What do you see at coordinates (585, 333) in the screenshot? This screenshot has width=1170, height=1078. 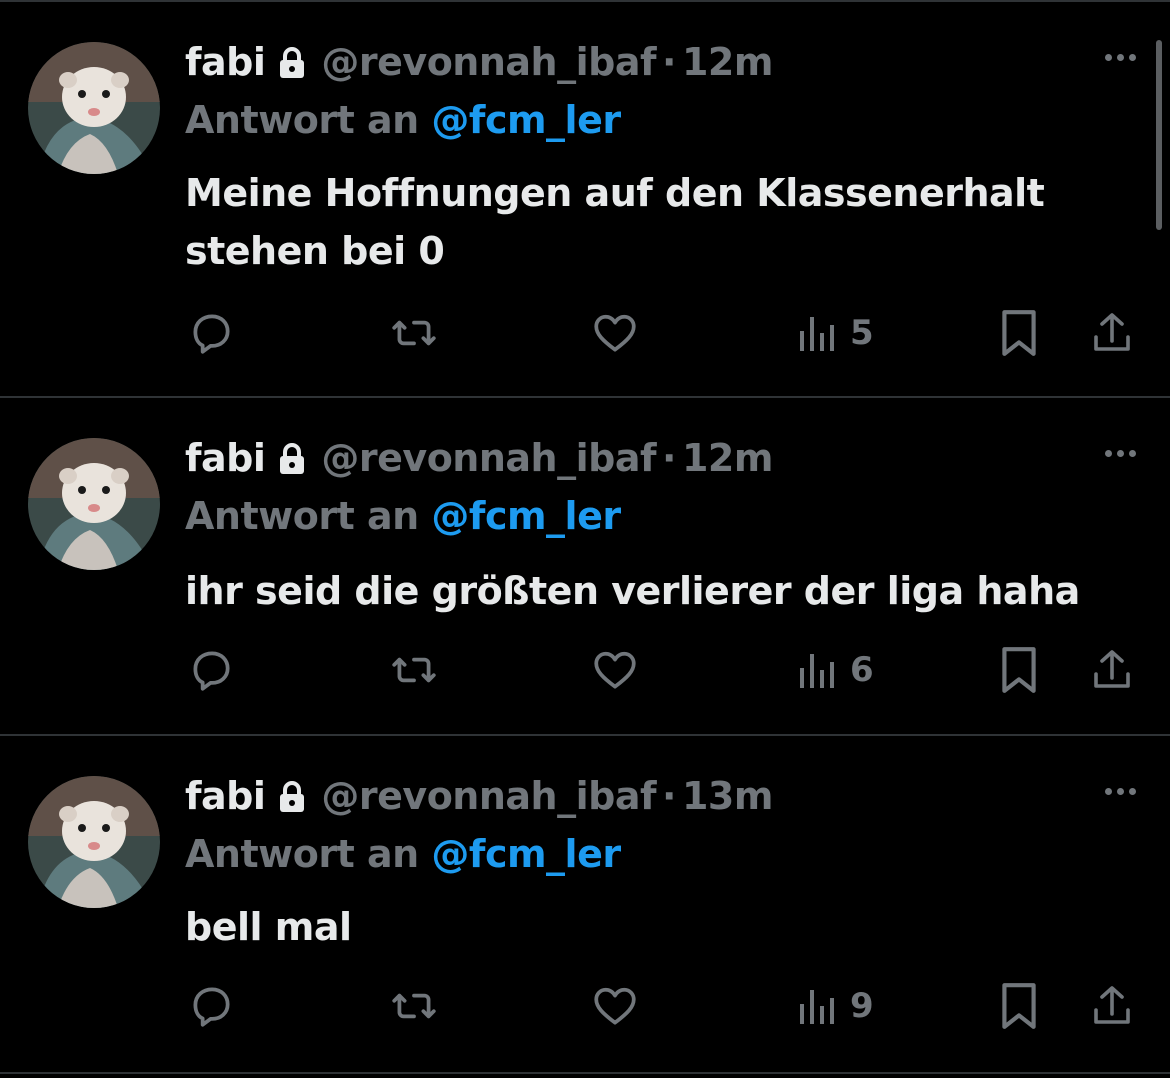 I see `action-bar: 5` at bounding box center [585, 333].